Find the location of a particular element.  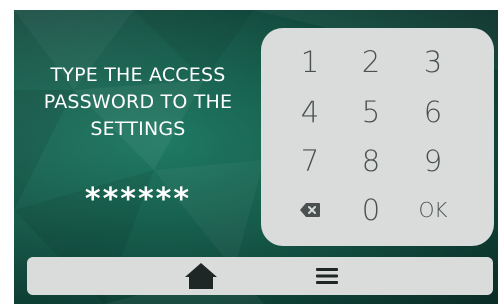

bottom-navbar is located at coordinates (260, 276).